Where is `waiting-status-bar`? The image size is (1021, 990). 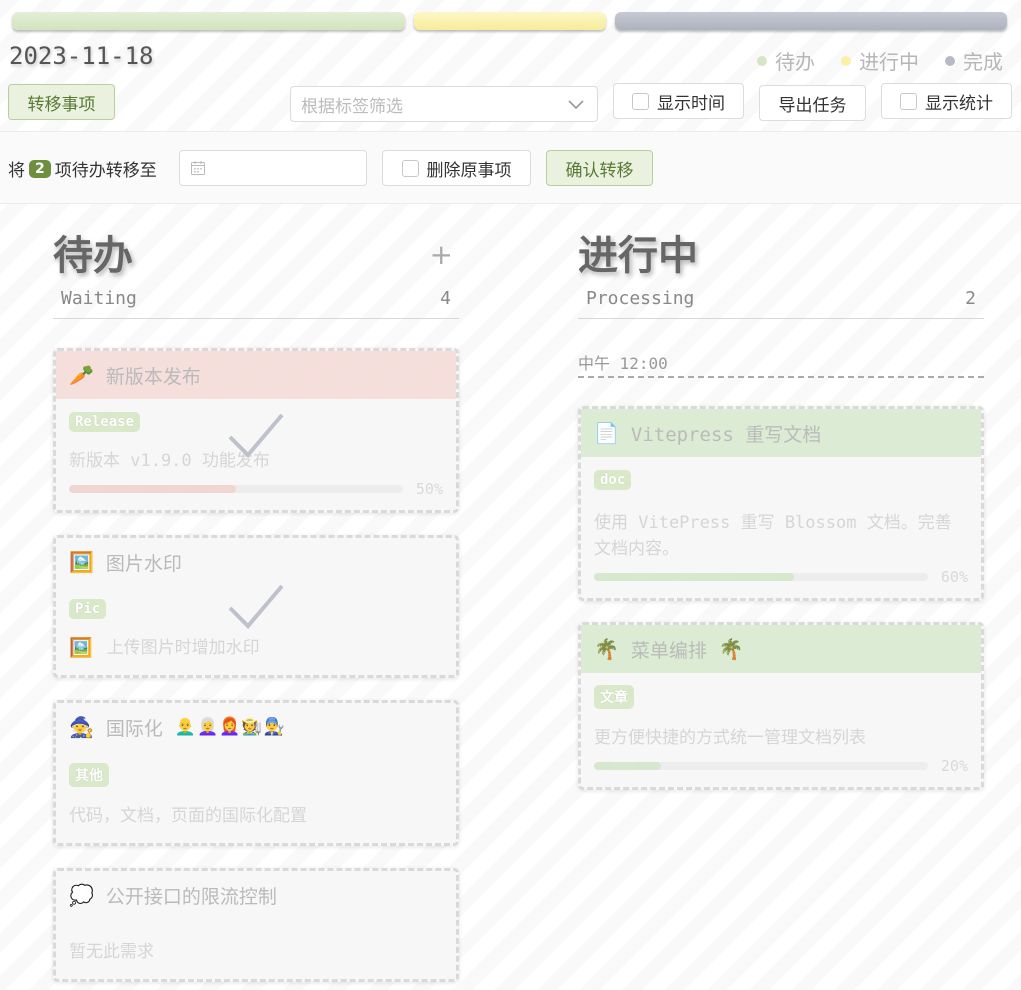 waiting-status-bar is located at coordinates (208, 21).